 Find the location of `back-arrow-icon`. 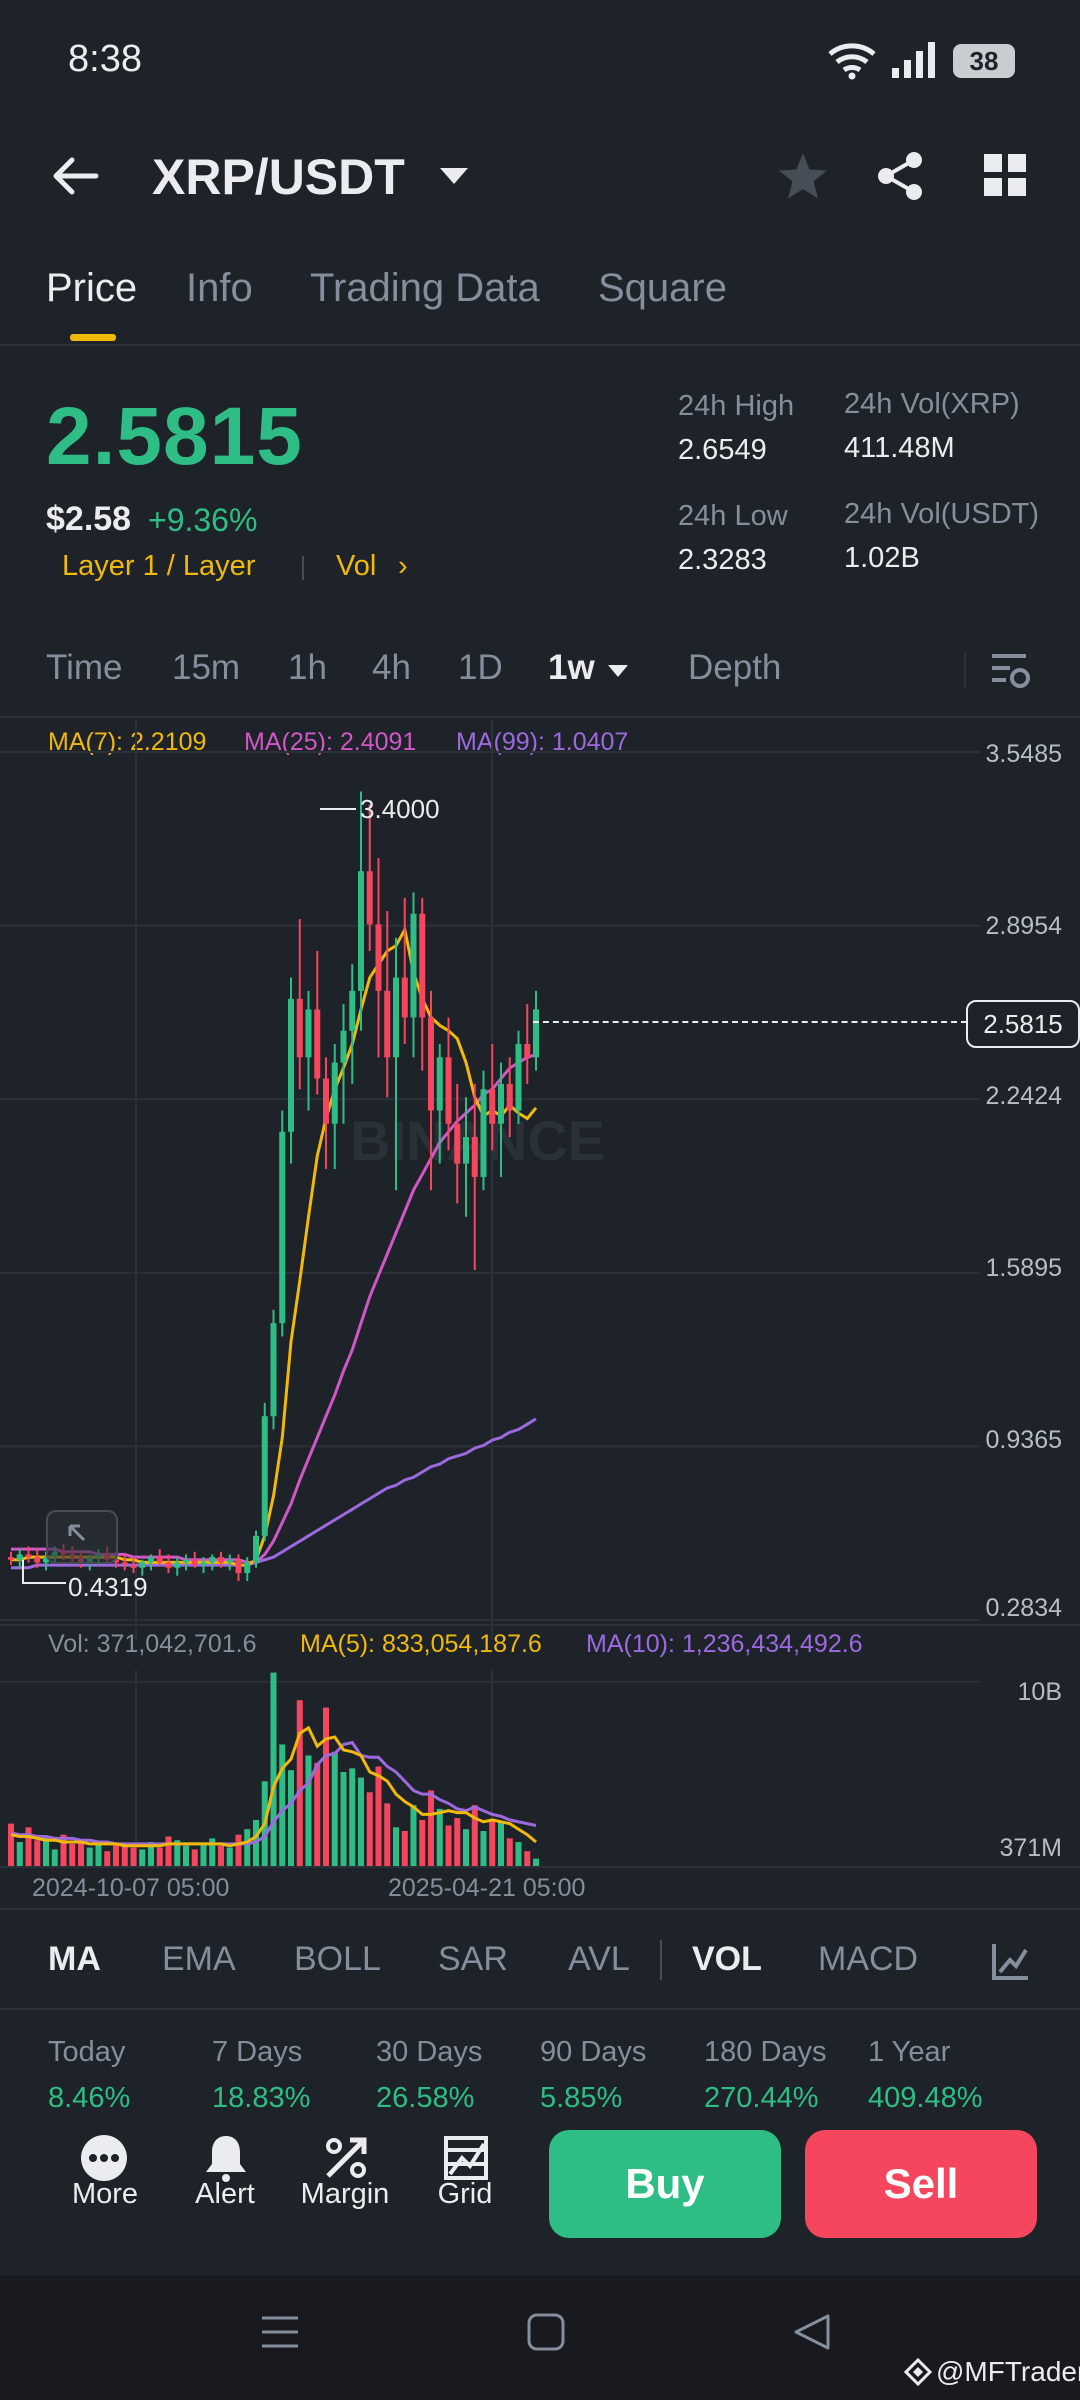

back-arrow-icon is located at coordinates (74, 176).